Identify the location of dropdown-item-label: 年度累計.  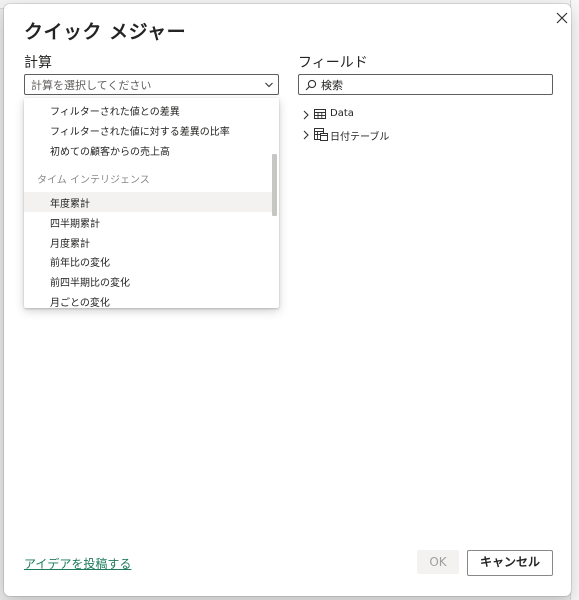
(70, 204).